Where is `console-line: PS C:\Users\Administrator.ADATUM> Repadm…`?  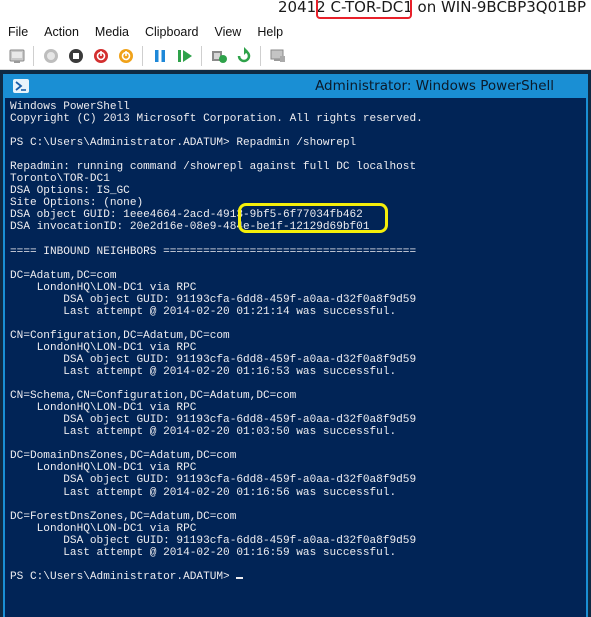
console-line: PS C:\Users\Administrator.ADATUM> Repadm… is located at coordinates (183, 143).